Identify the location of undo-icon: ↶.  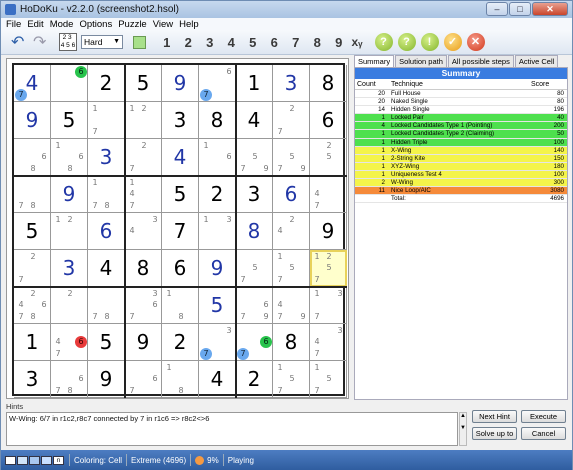
(21, 42).